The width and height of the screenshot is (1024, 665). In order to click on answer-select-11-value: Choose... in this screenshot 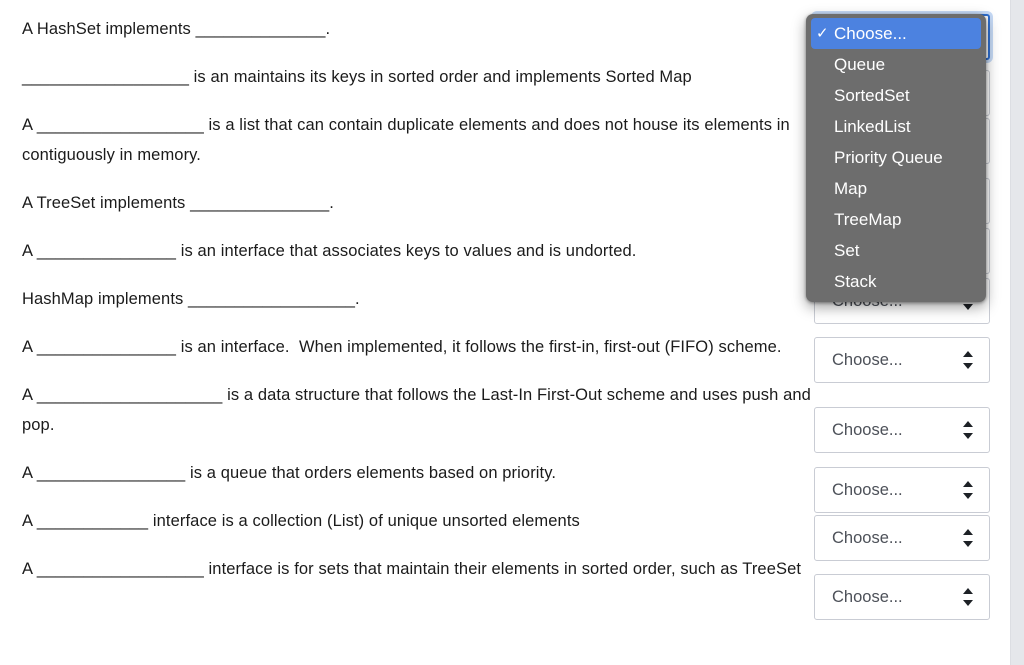, I will do `click(867, 596)`.